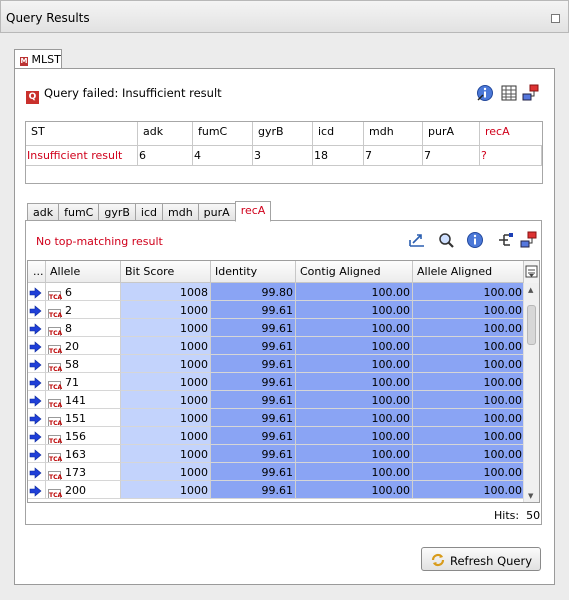  I want to click on tree-icon, so click(505, 240).